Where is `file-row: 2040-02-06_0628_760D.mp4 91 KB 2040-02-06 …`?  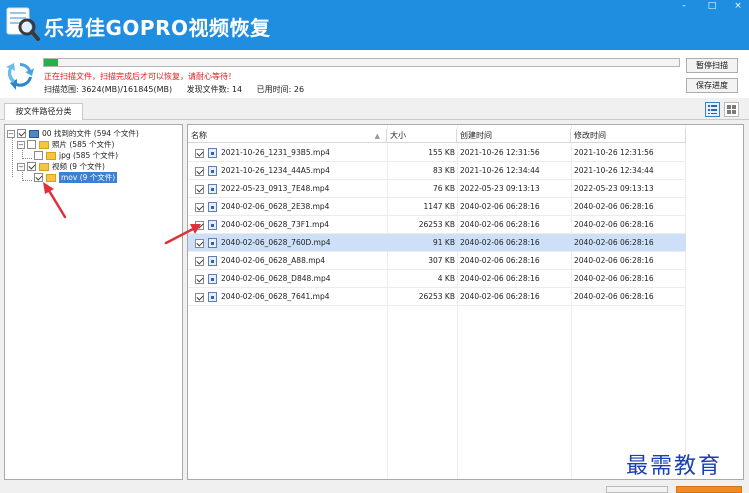
file-row: 2040-02-06_0628_760D.mp4 91 KB 2040-02-06 … is located at coordinates (437, 243).